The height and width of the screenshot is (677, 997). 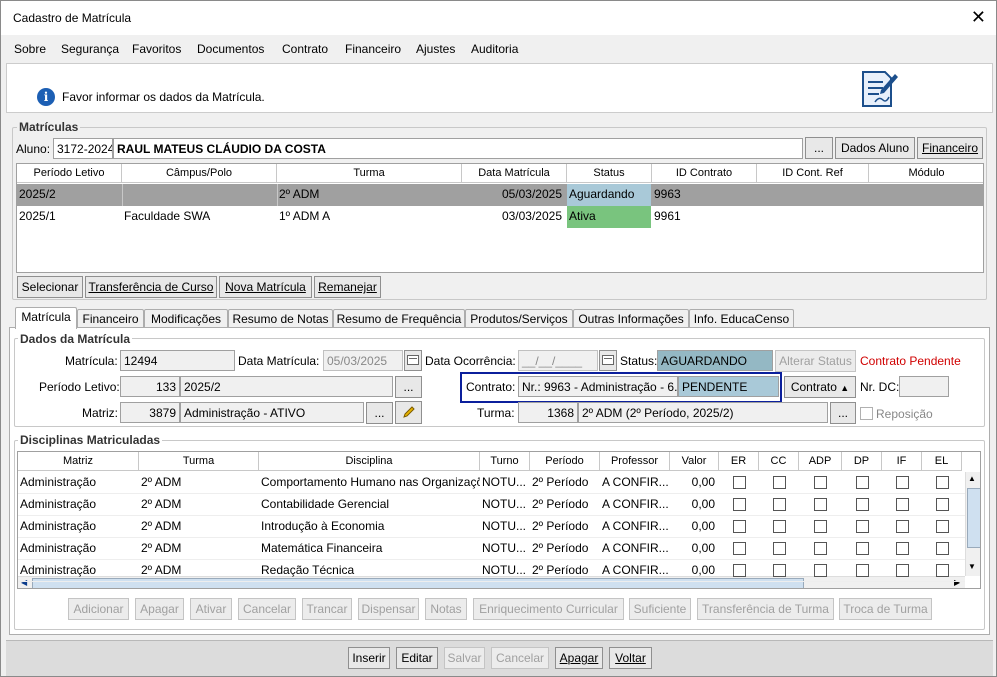 What do you see at coordinates (90, 49) in the screenshot?
I see `menu-seguranca: Segurança` at bounding box center [90, 49].